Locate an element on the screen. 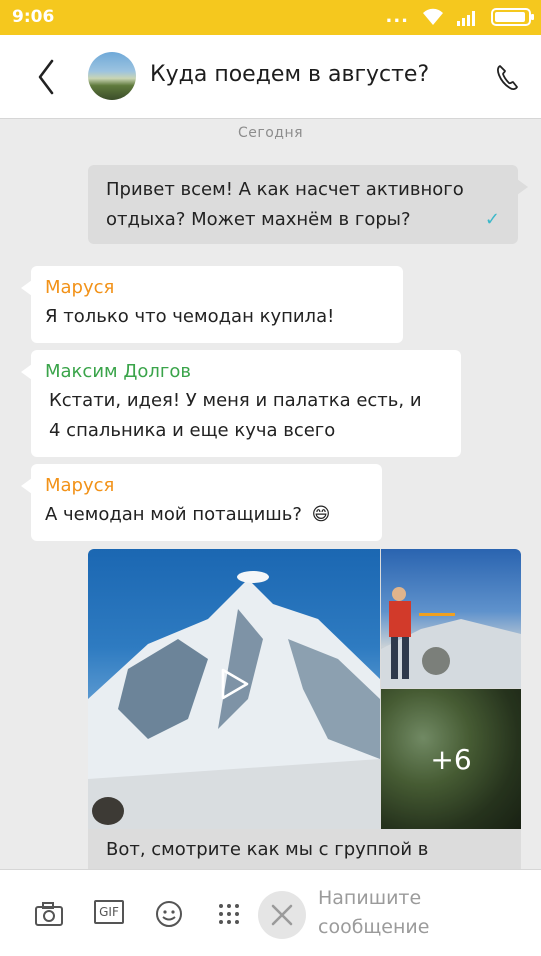  message-text-row: А чемодан мой потащишь? 😄 is located at coordinates (206, 515).